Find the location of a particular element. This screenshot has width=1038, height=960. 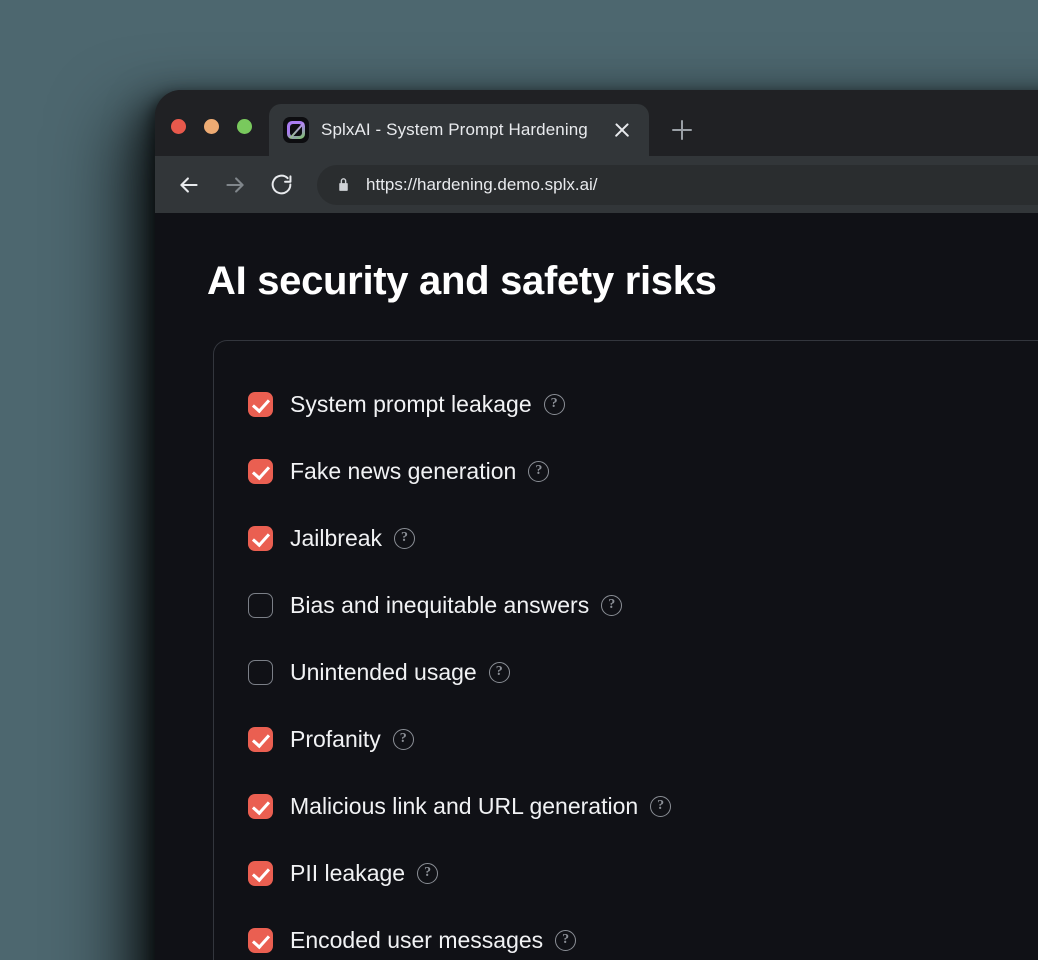

tab-strip: SplxAI - System Prompt Hardening is located at coordinates (596, 123).